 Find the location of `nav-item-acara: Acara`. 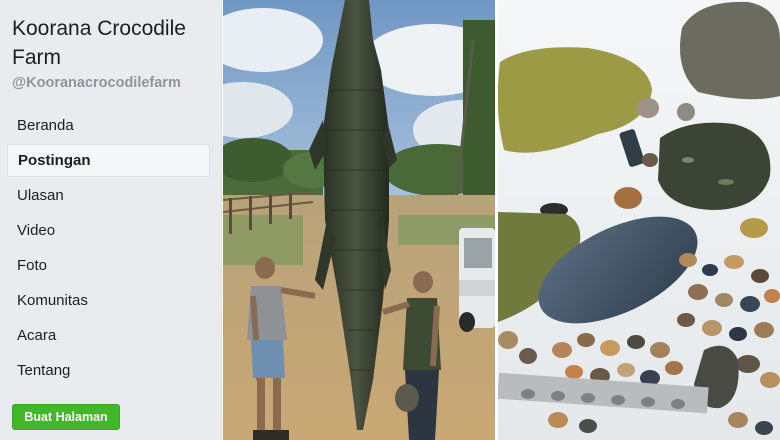

nav-item-acara: Acara is located at coordinates (108, 335).